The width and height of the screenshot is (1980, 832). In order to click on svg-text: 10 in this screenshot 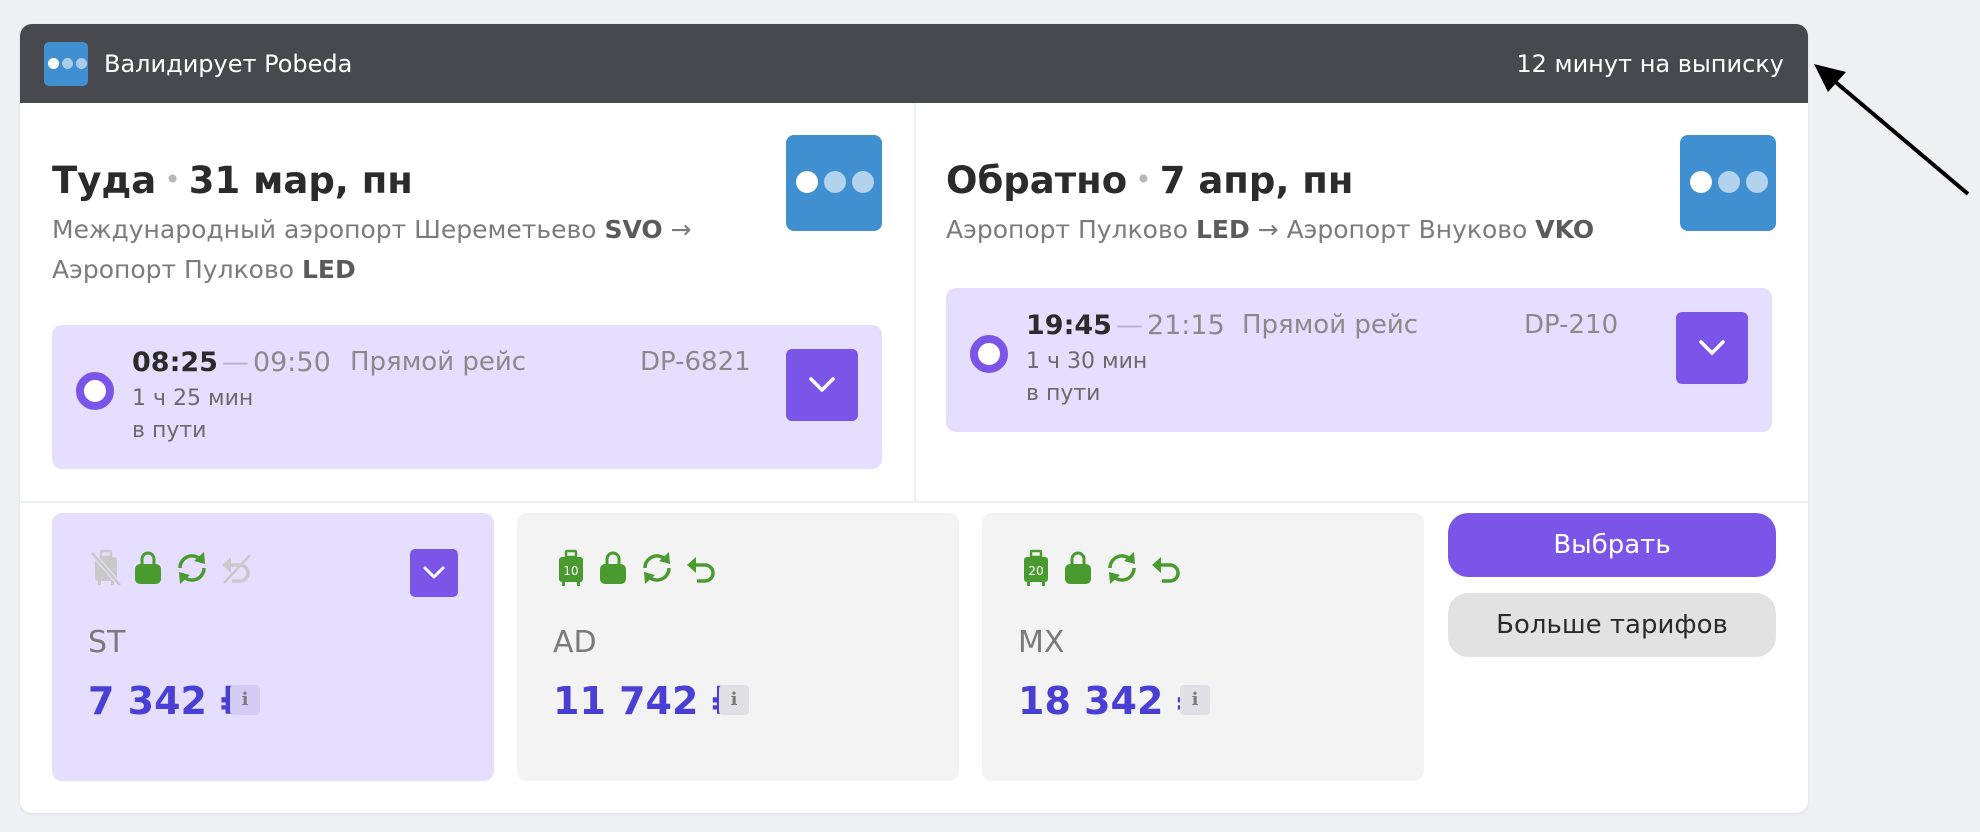, I will do `click(570, 571)`.